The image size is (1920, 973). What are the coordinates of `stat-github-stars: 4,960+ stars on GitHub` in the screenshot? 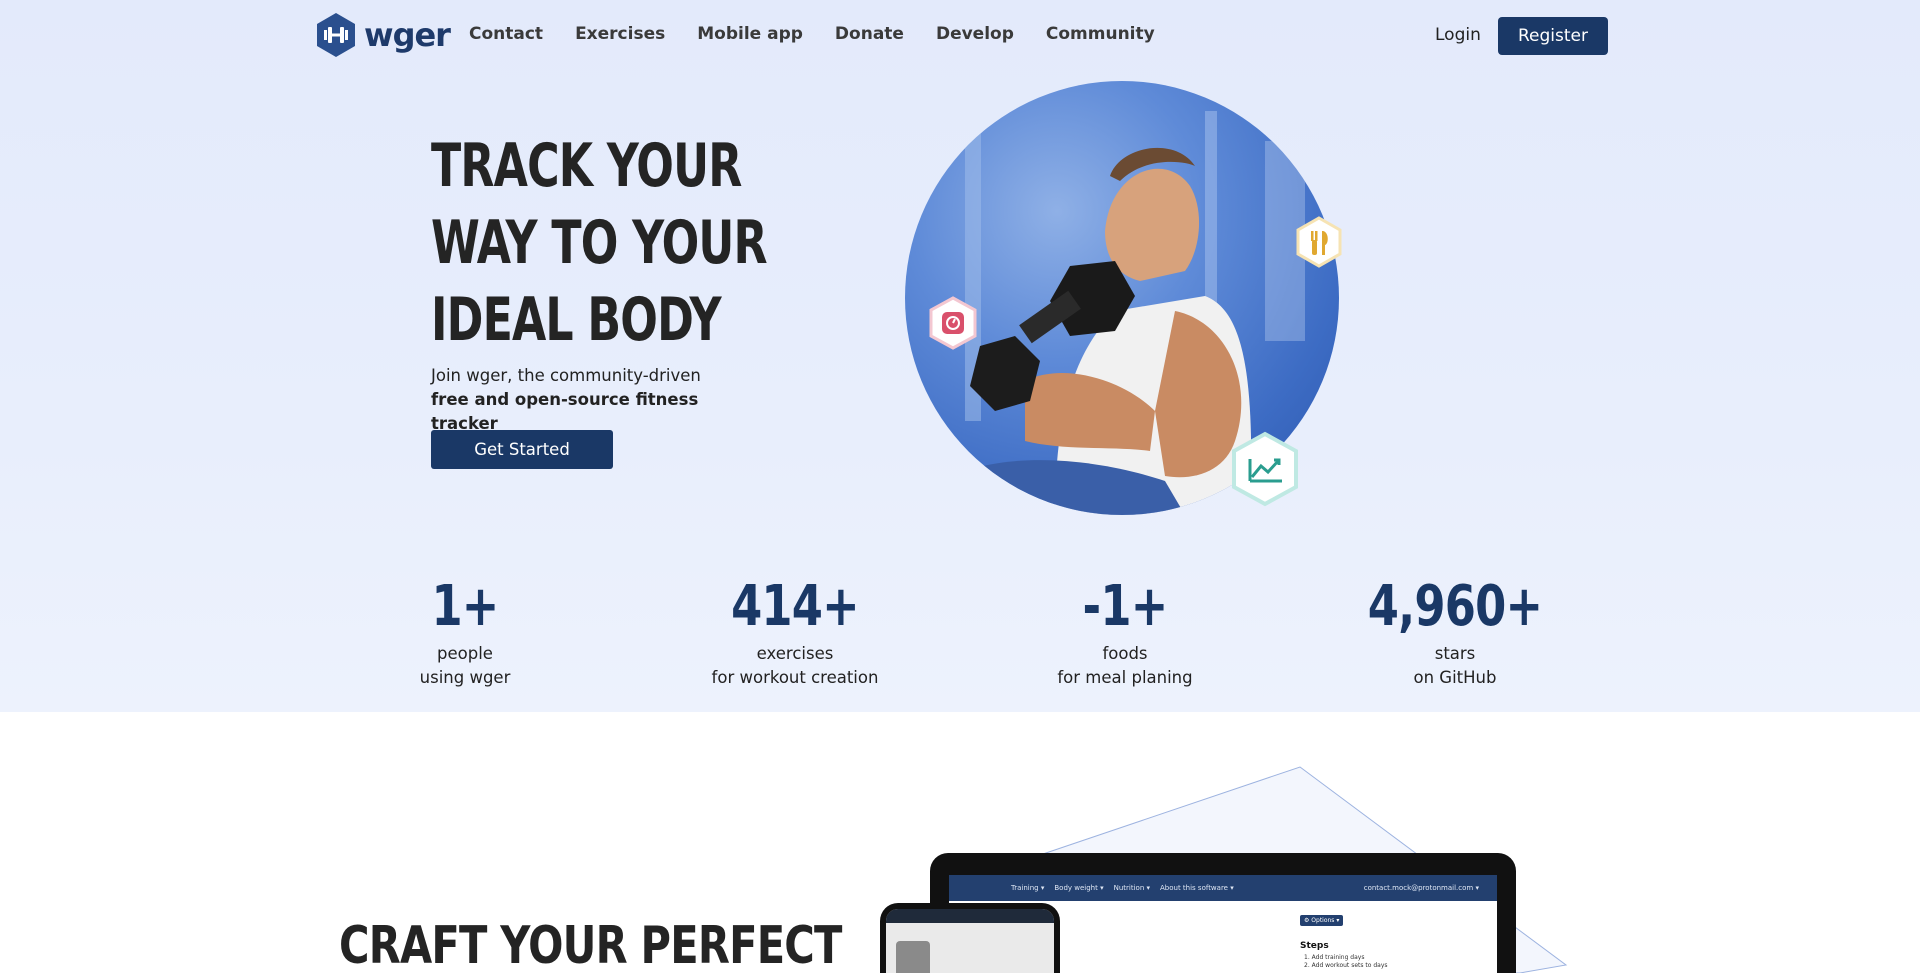 It's located at (1455, 631).